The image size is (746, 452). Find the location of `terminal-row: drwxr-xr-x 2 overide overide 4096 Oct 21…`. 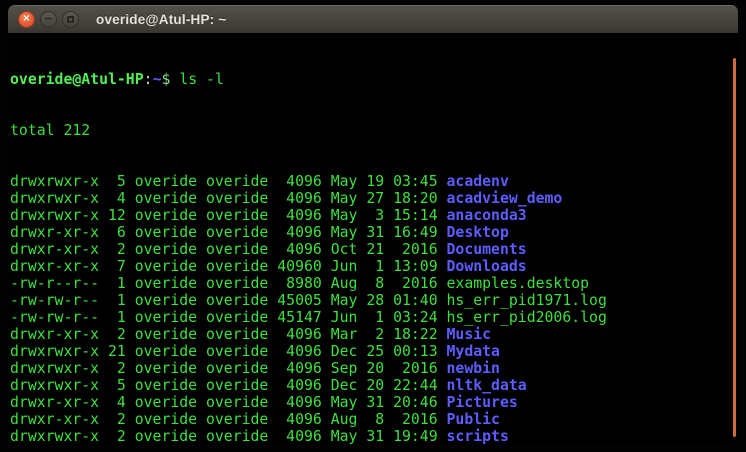

terminal-row: drwxr-xr-x 2 overide overide 4096 Oct 21… is located at coordinates (374, 249).